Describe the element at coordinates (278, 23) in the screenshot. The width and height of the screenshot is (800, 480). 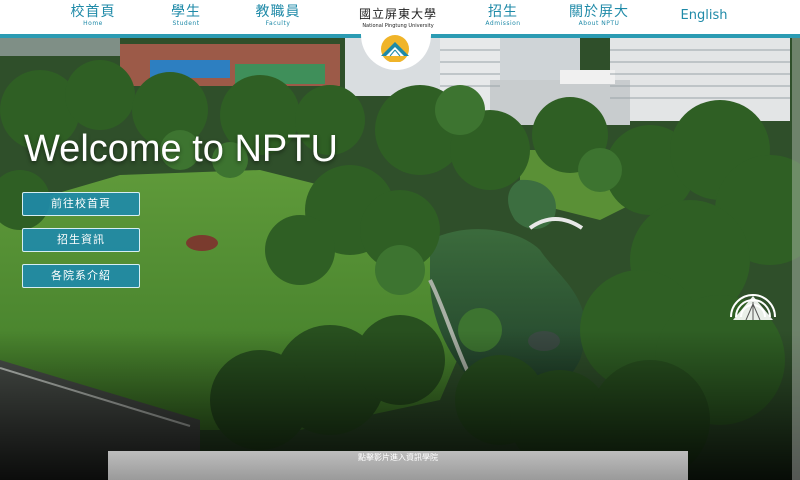
I see `nav-faculty-sublabel: Faculty` at that location.